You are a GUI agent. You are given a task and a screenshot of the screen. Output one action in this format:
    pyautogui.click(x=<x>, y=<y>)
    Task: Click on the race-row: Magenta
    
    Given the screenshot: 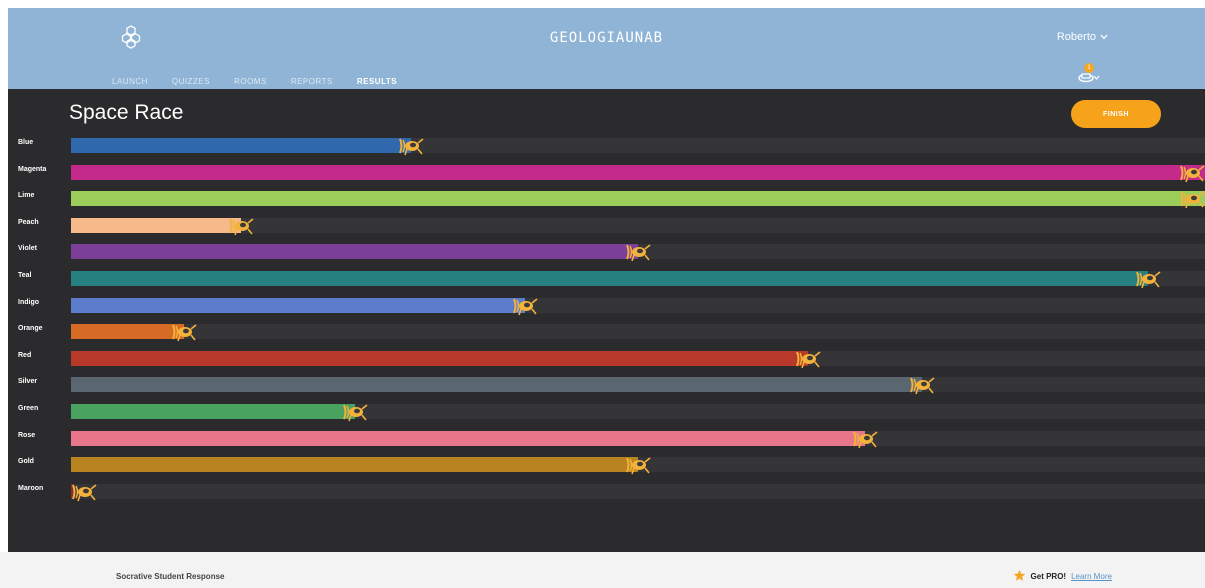 What is the action you would take?
    pyautogui.click(x=606, y=172)
    